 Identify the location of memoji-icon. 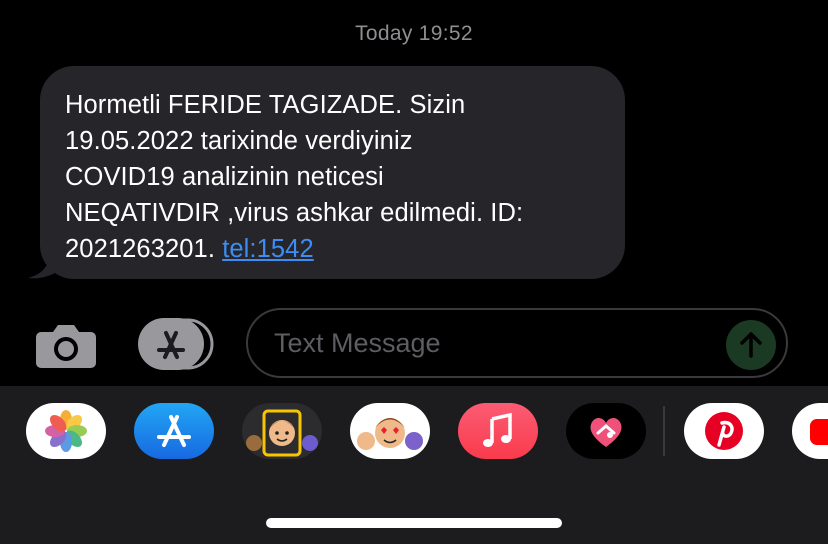
(282, 433).